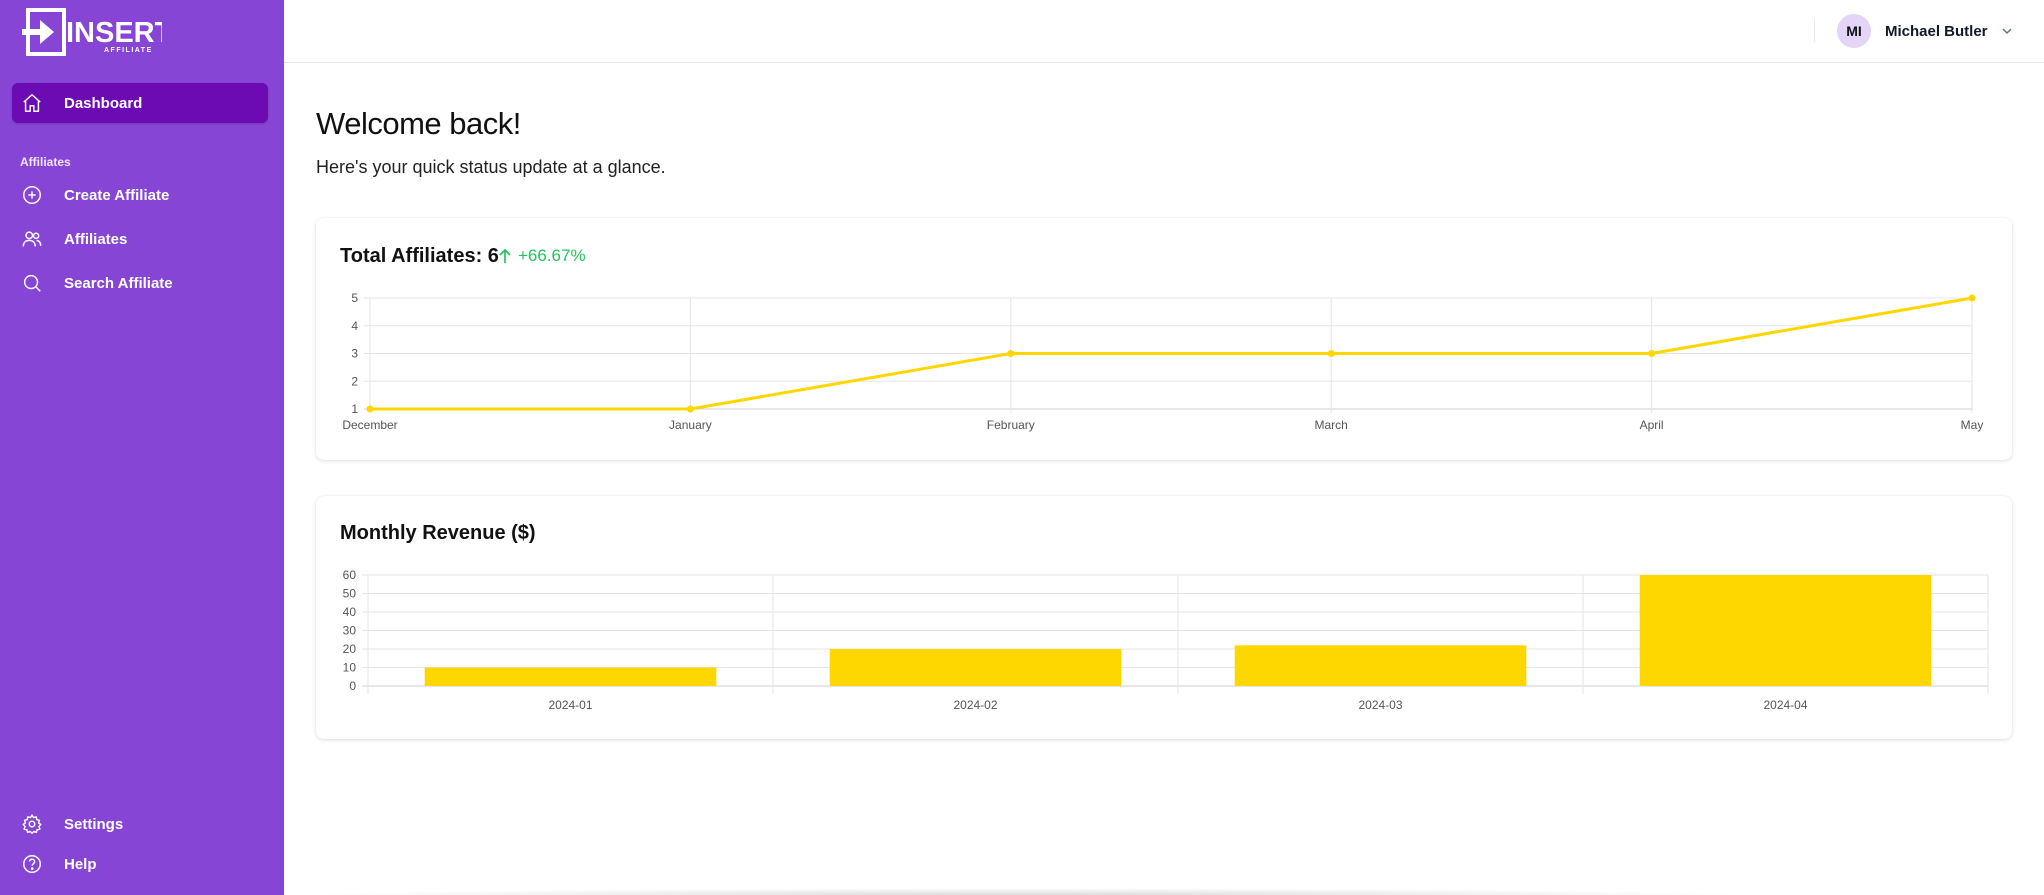  I want to click on insert-affiliate-logo: INSERT AFFILIATE, so click(97, 32).